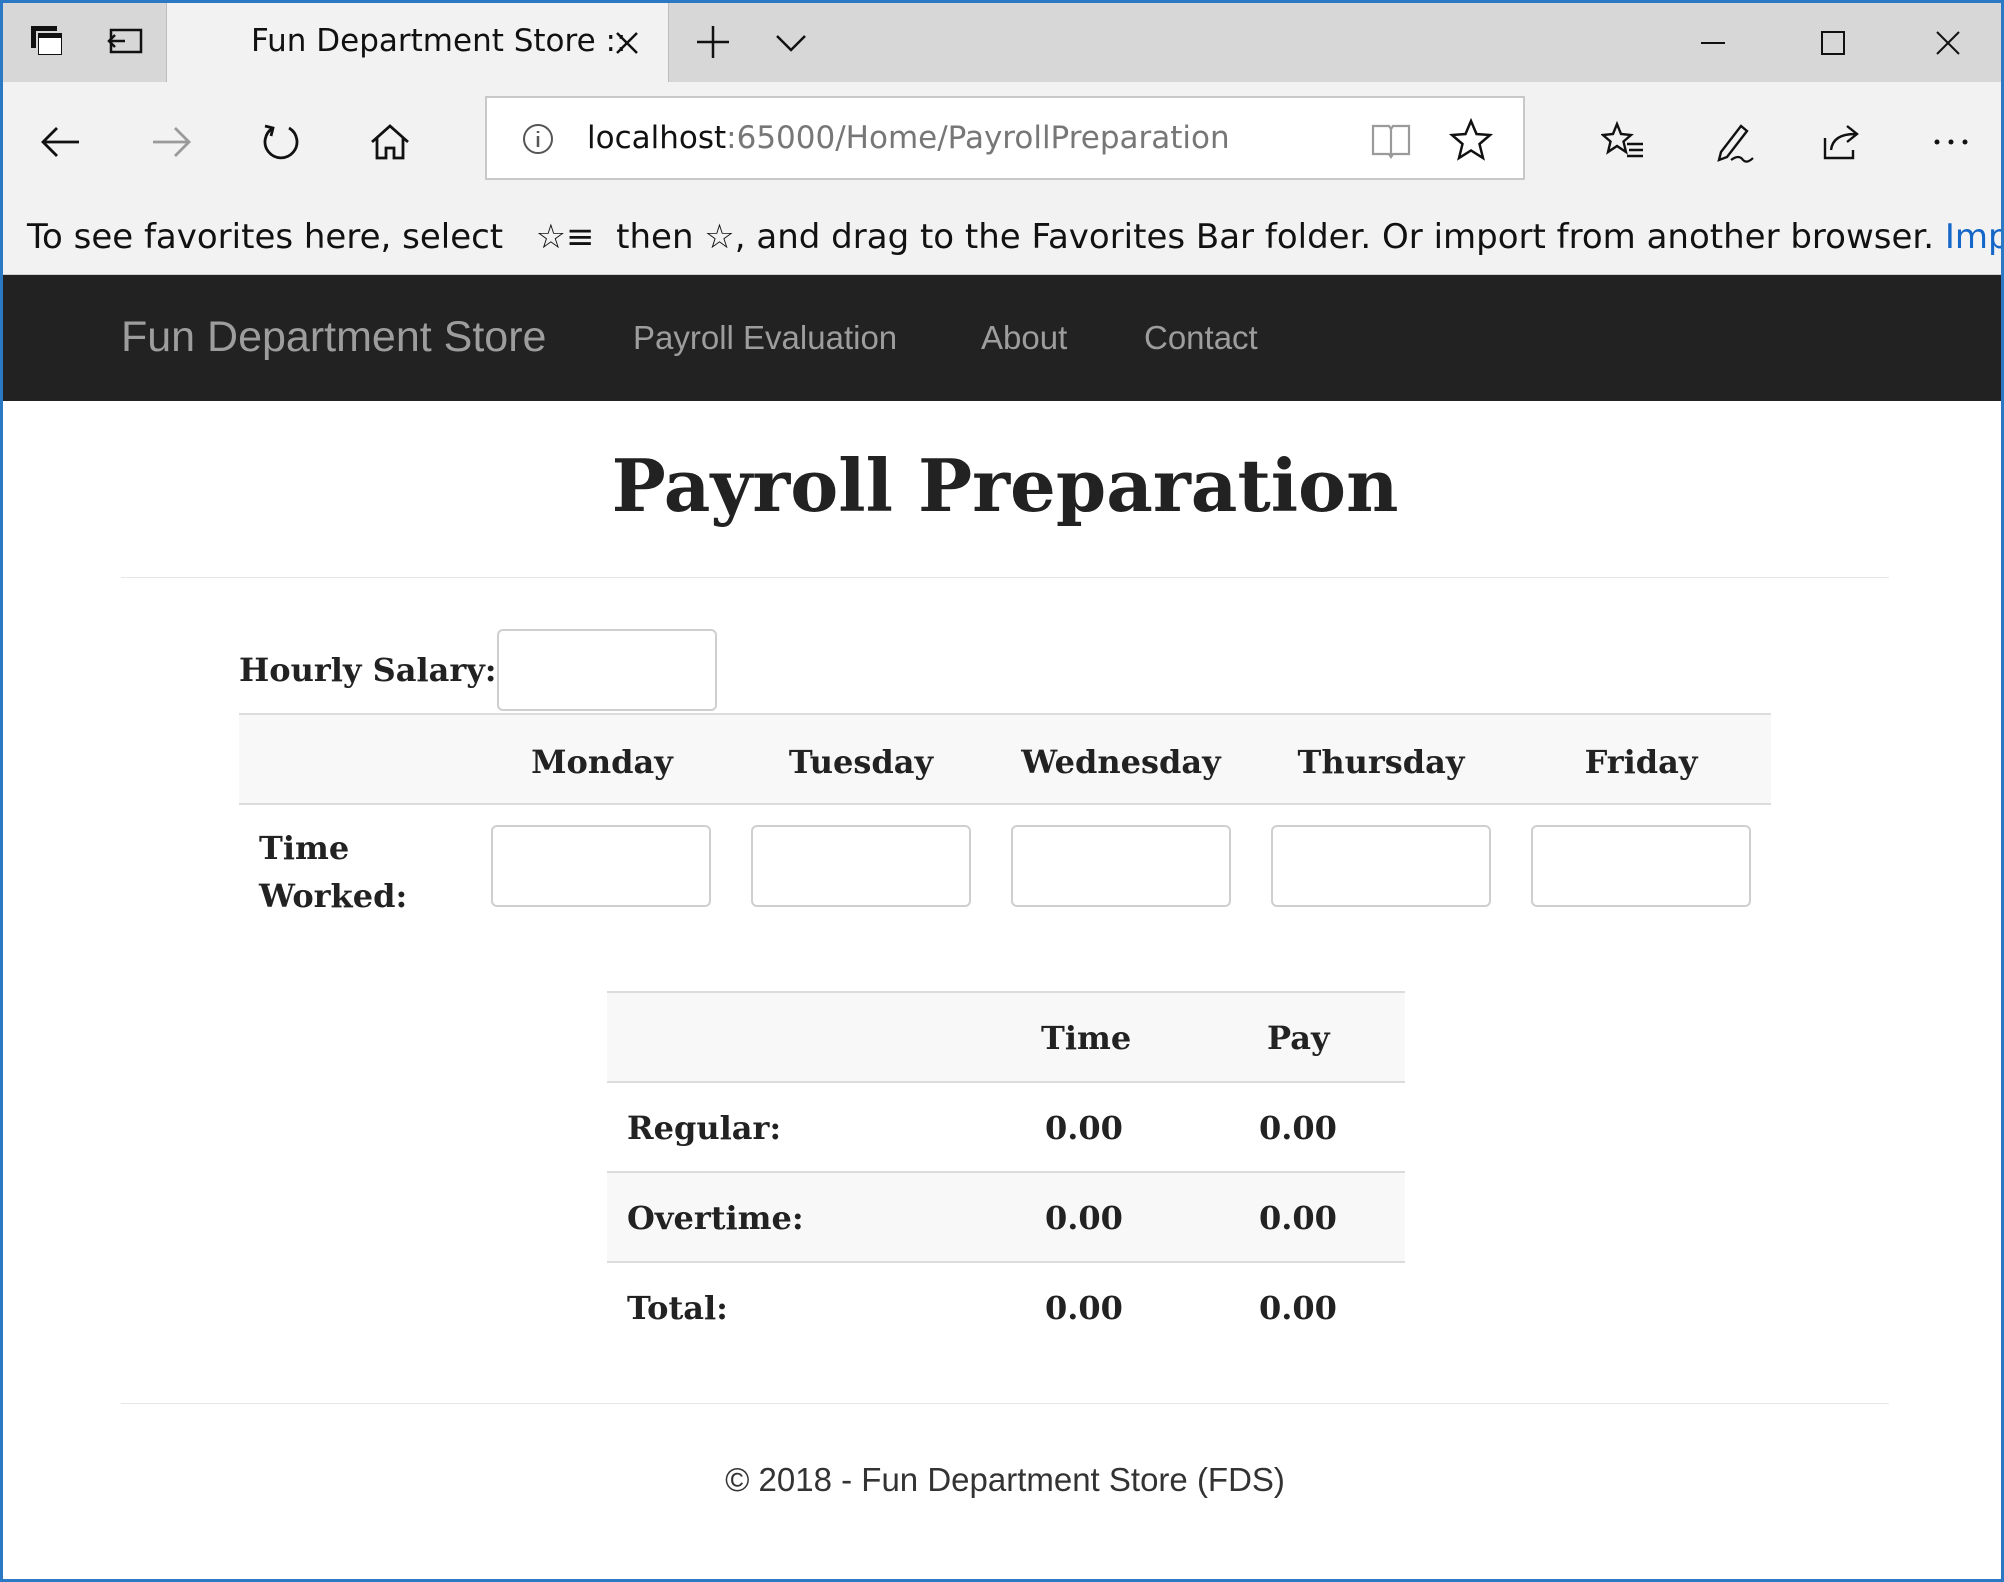  I want to click on time-worked-label-line1: Time, so click(304, 848).